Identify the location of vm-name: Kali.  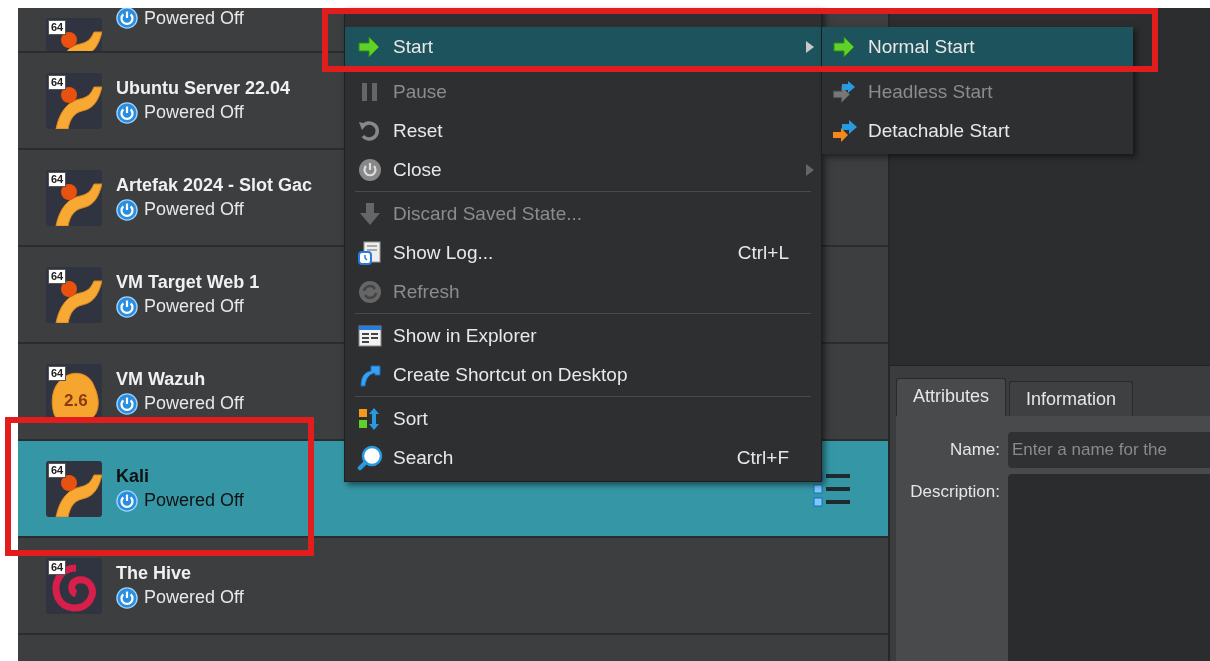
(133, 476).